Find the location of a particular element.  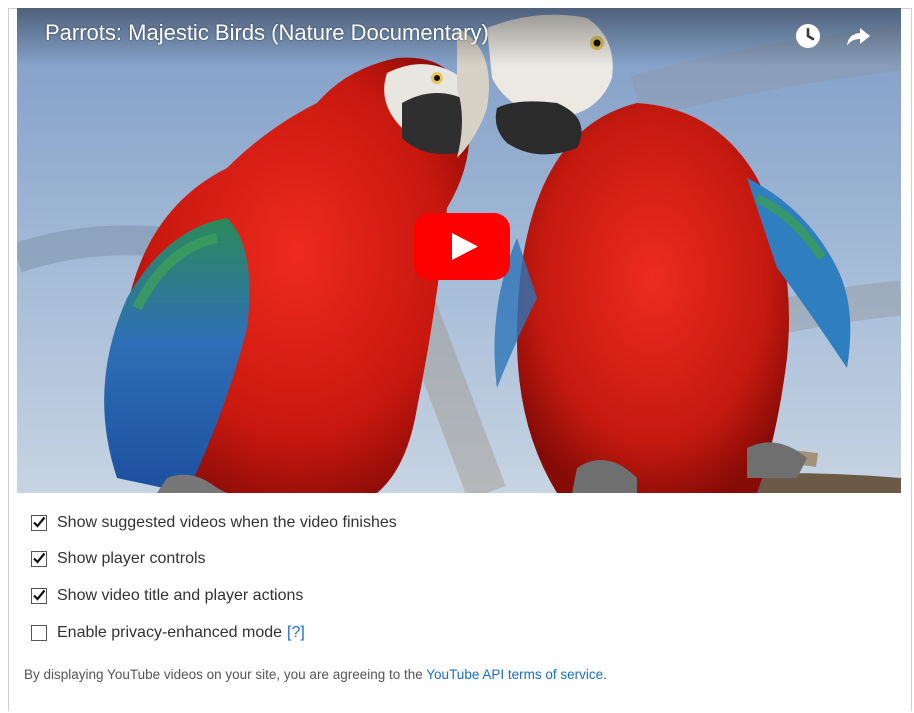

option-label: Enable privacy-enhanced mode is located at coordinates (170, 632).